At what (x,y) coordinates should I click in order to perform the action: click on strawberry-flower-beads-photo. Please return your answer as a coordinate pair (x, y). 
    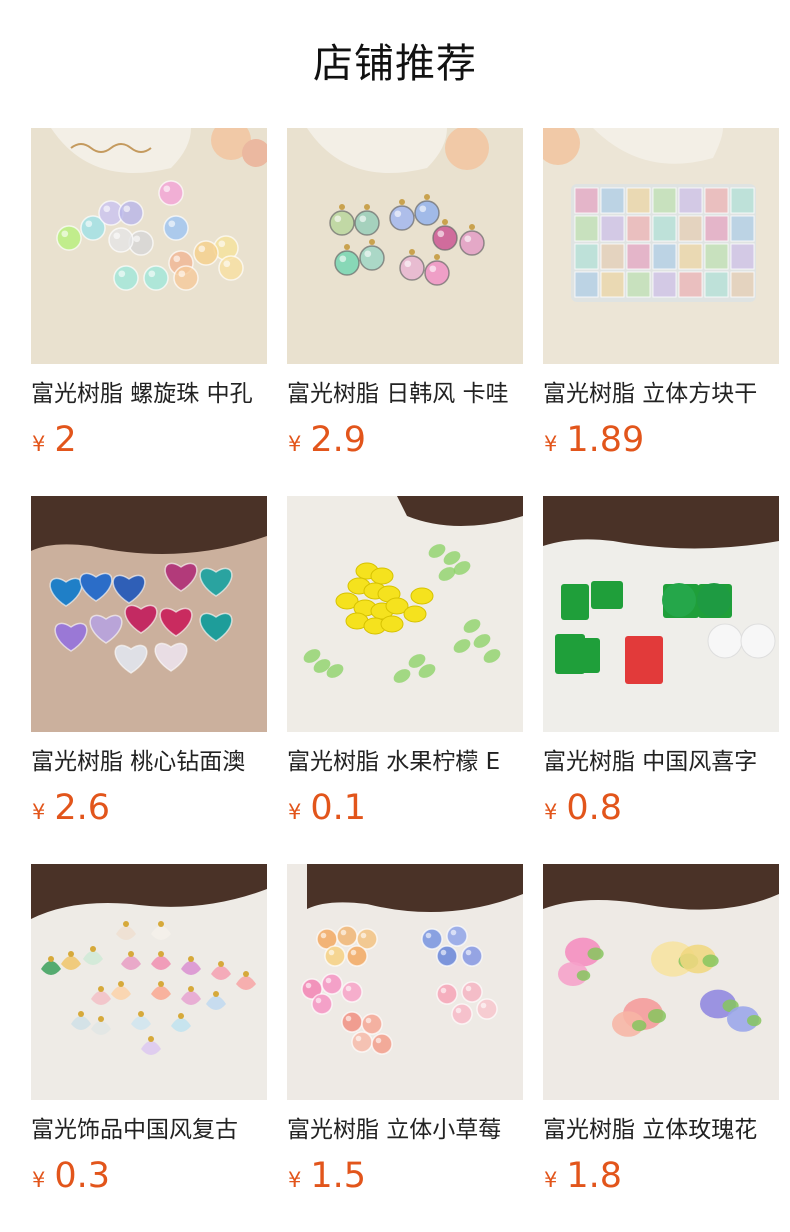
    Looking at the image, I should click on (405, 982).